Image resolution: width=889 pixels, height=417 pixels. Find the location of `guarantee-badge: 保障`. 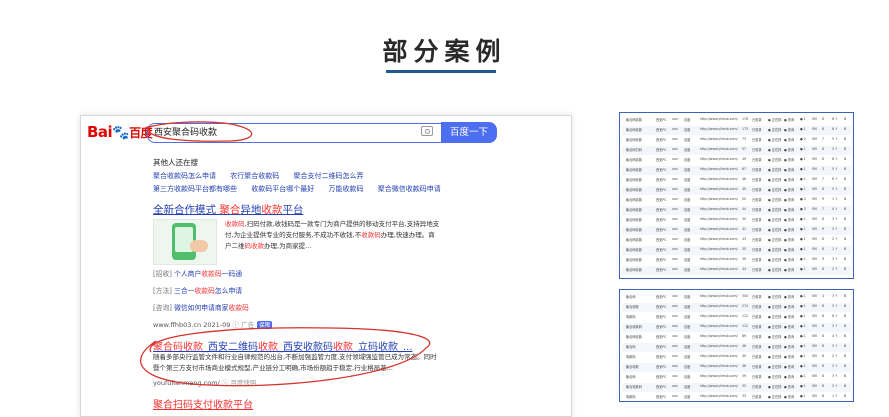

guarantee-badge: 保障 is located at coordinates (265, 325).